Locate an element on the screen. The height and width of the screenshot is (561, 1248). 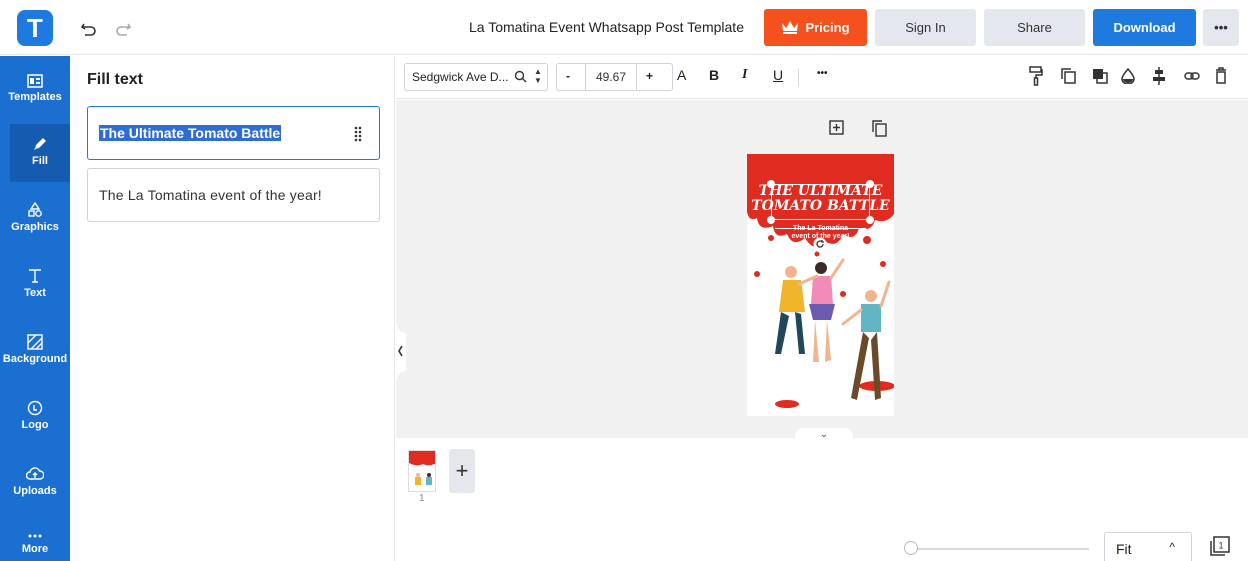
search-icon is located at coordinates (520, 76).